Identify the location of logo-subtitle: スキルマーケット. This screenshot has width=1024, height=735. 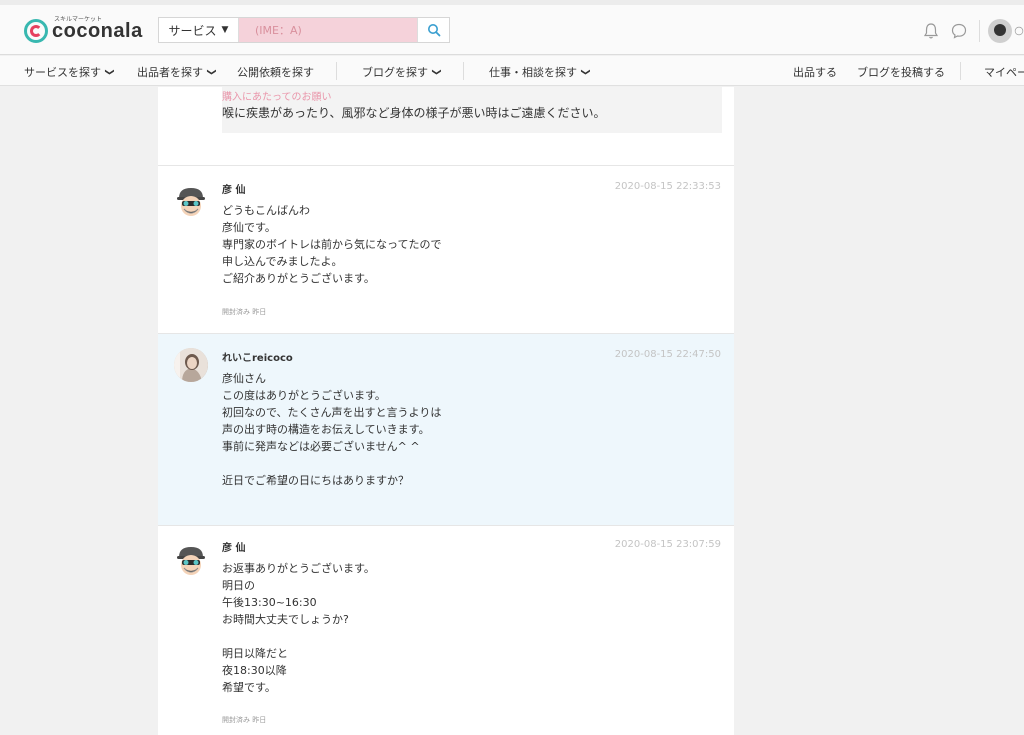
(78, 19).